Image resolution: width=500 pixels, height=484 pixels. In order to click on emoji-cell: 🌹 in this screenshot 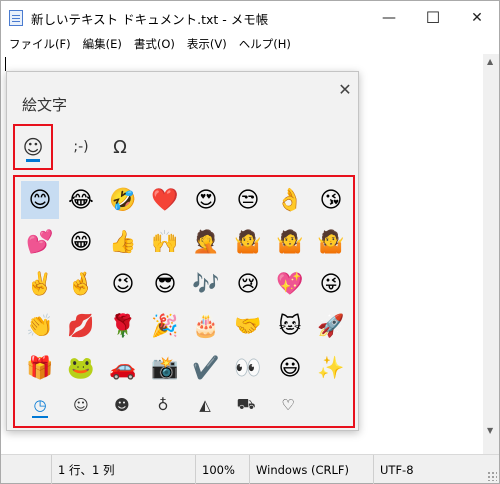, I will do `click(123, 326)`.